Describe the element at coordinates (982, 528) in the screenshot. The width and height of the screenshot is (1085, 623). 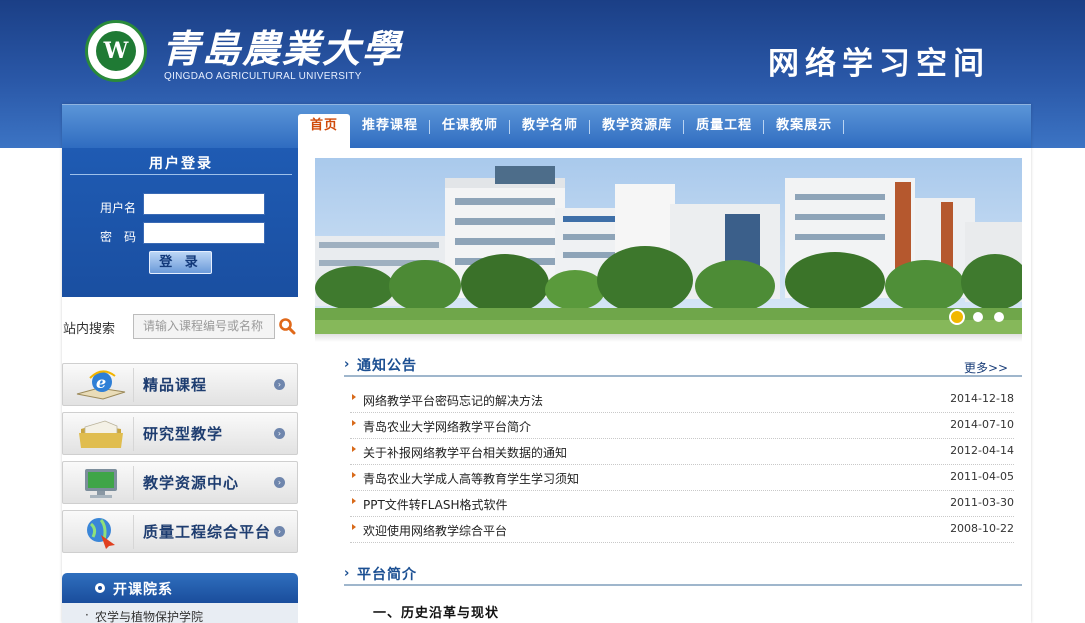
I see `notice-date: 2008-10-22` at that location.